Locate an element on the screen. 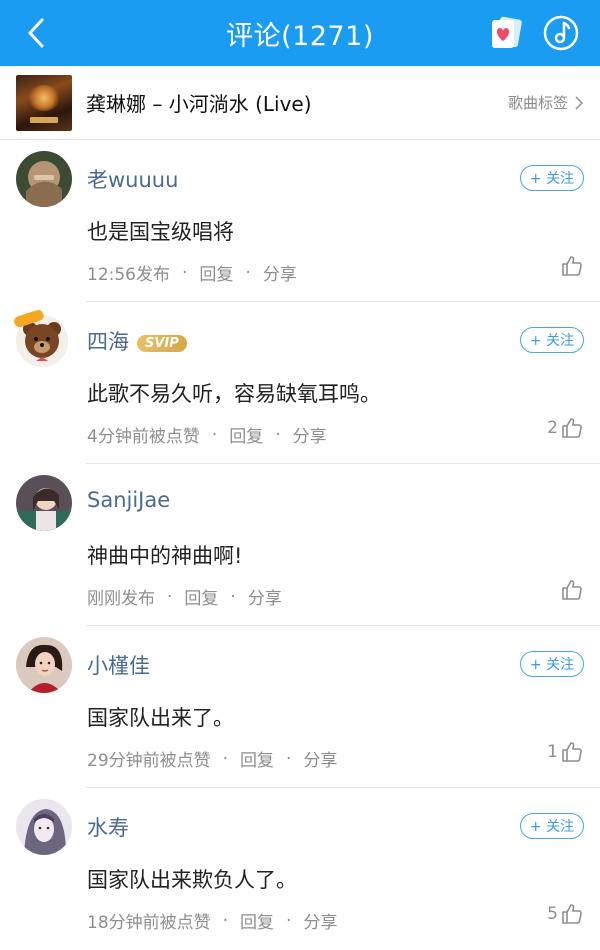 Image resolution: width=600 pixels, height=950 pixels. song-tag-link: 歌曲标签 is located at coordinates (546, 102).